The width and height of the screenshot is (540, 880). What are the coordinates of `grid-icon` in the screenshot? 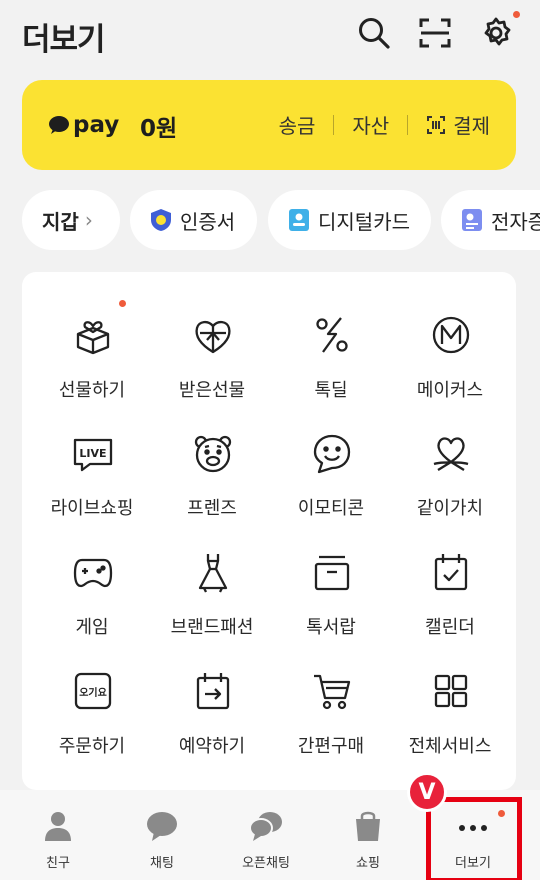 It's located at (451, 691).